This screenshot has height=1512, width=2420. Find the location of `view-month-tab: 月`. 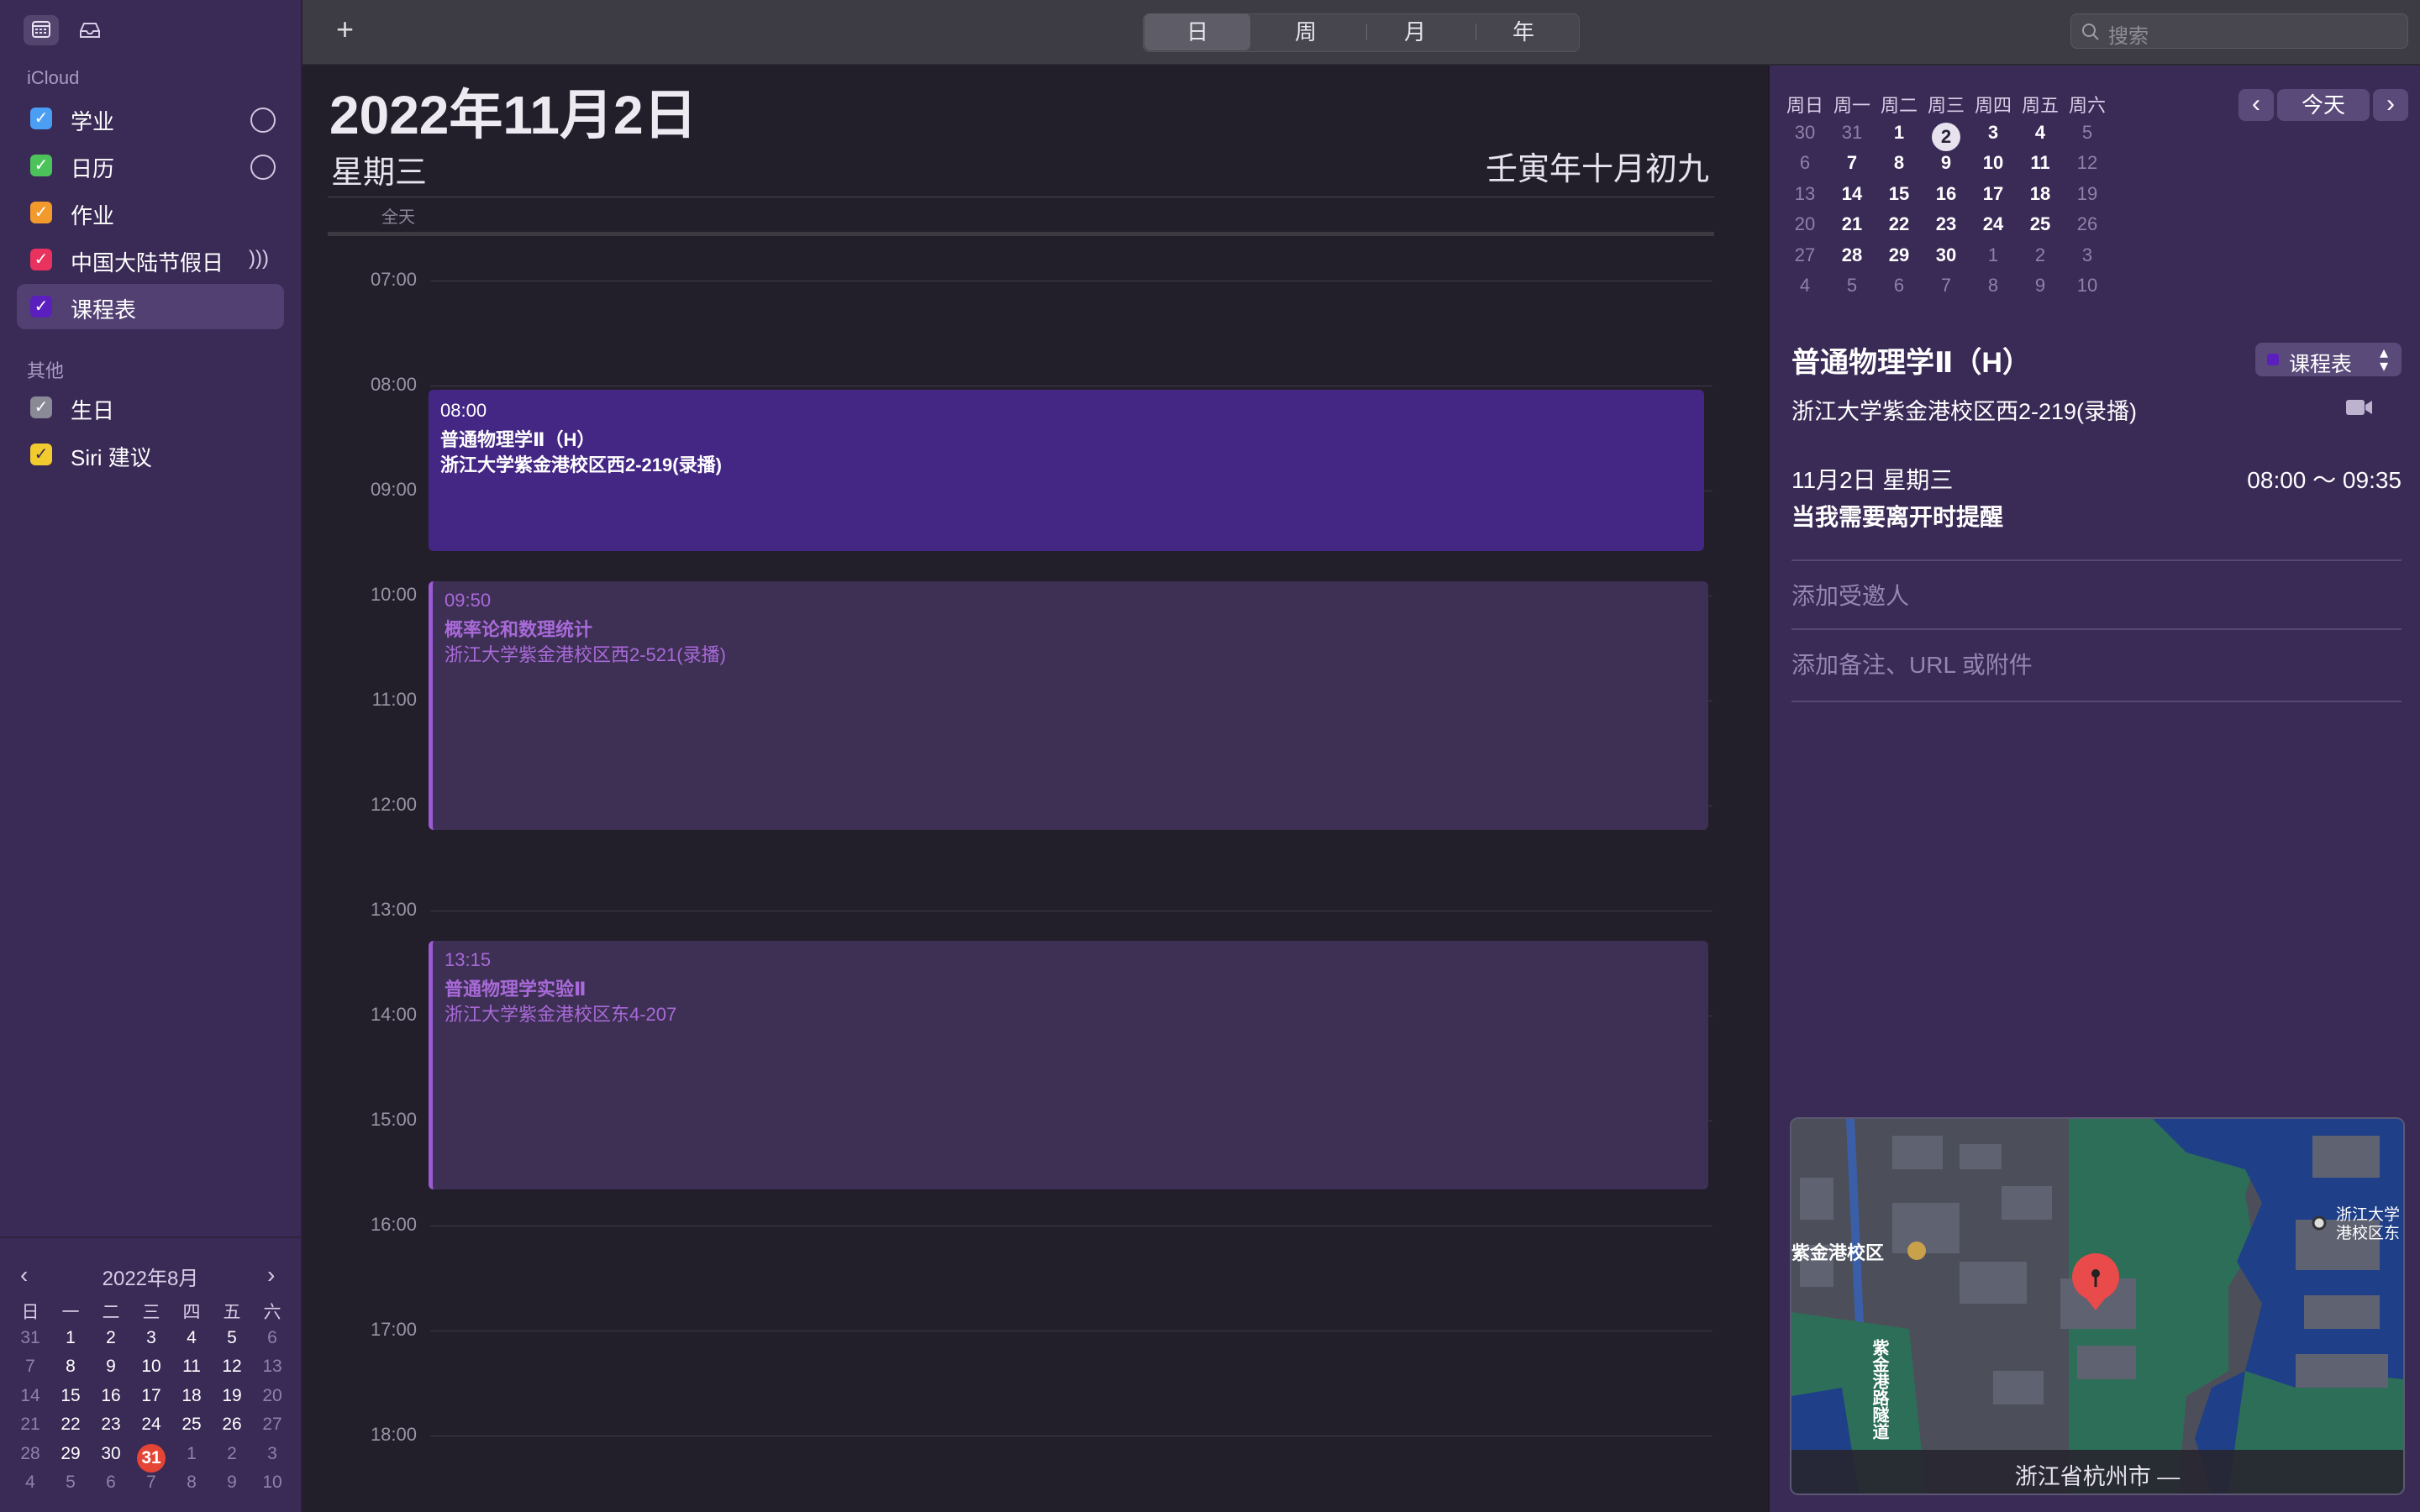

view-month-tab: 月 is located at coordinates (1415, 31).